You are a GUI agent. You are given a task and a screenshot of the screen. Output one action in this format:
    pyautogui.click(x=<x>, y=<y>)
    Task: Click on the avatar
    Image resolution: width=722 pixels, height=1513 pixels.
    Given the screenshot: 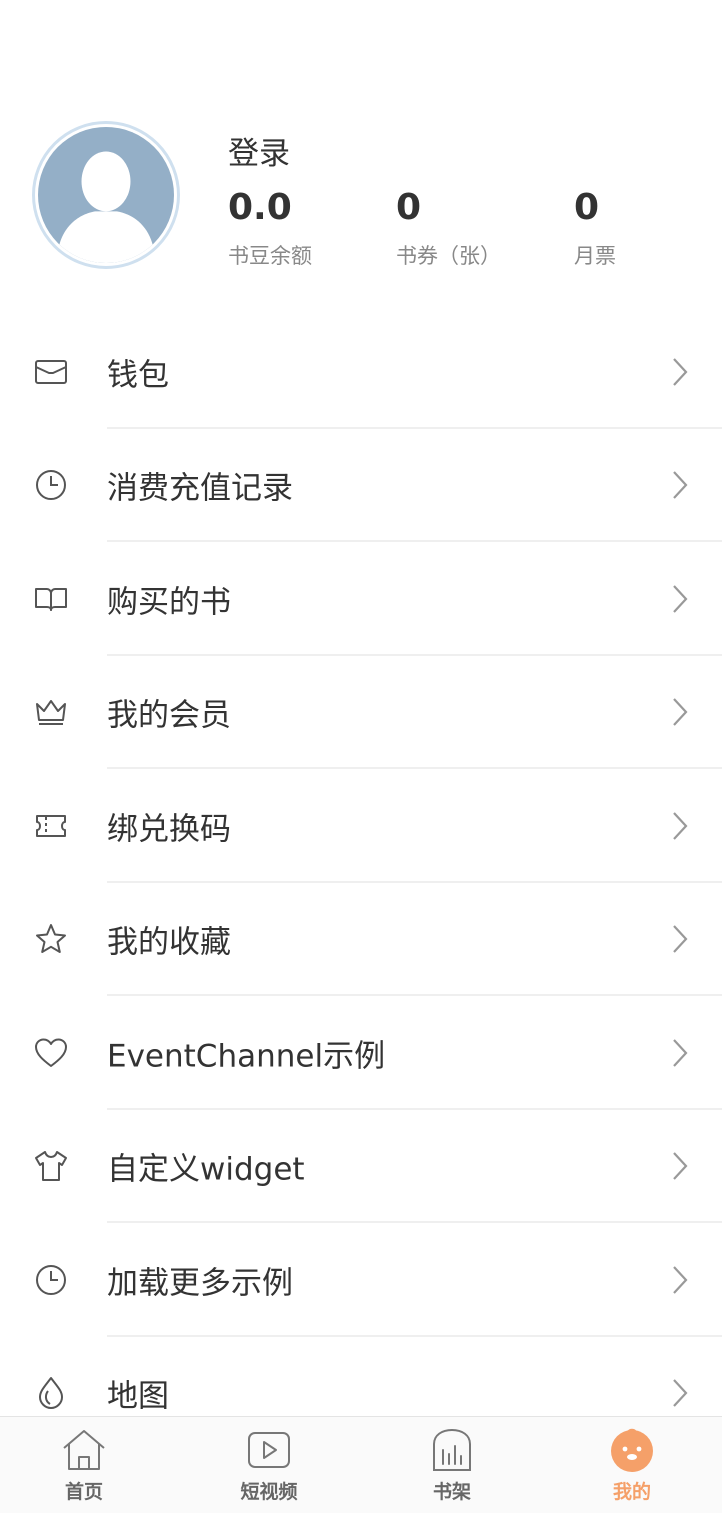 What is the action you would take?
    pyautogui.click(x=106, y=195)
    